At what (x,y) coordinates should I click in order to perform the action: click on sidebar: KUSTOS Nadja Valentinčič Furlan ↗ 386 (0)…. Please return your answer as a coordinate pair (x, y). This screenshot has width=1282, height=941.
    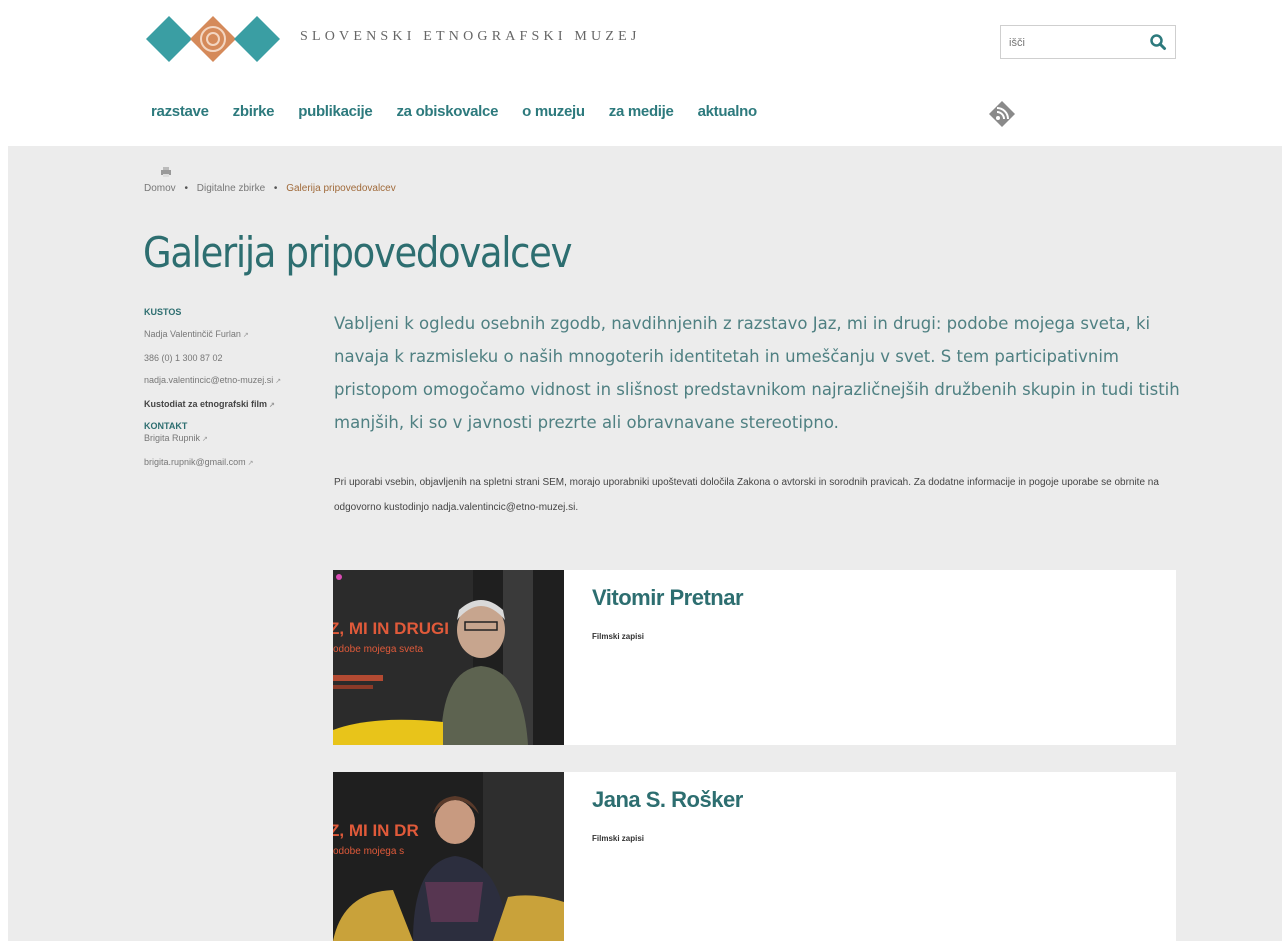
    Looking at the image, I should click on (224, 388).